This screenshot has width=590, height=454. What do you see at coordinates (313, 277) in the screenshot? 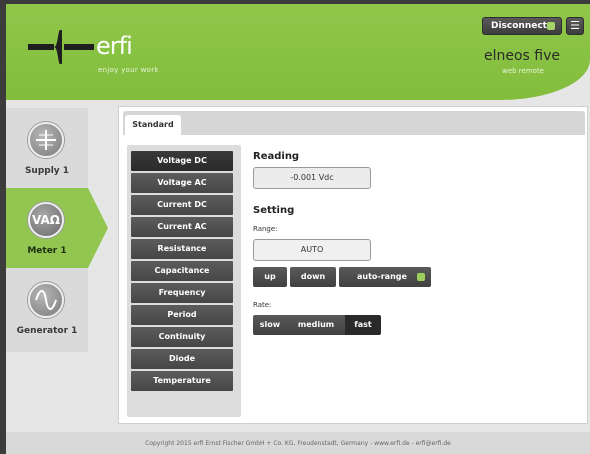
I see `range-down-button: down` at bounding box center [313, 277].